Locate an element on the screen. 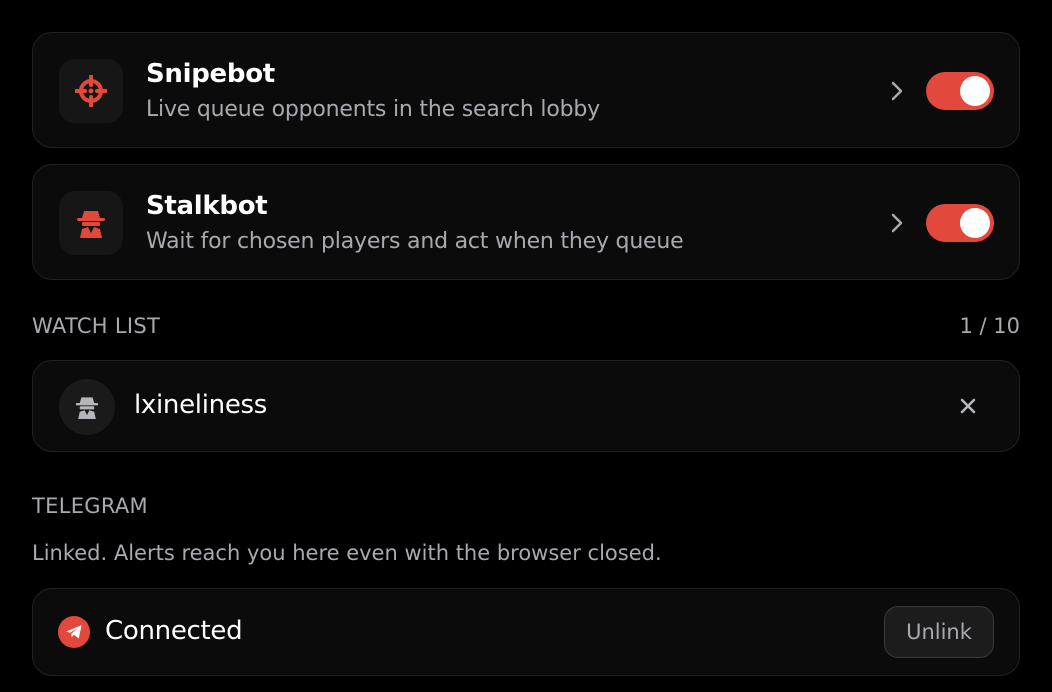 Image resolution: width=1052 pixels, height=692 pixels. avatar is located at coordinates (87, 407).